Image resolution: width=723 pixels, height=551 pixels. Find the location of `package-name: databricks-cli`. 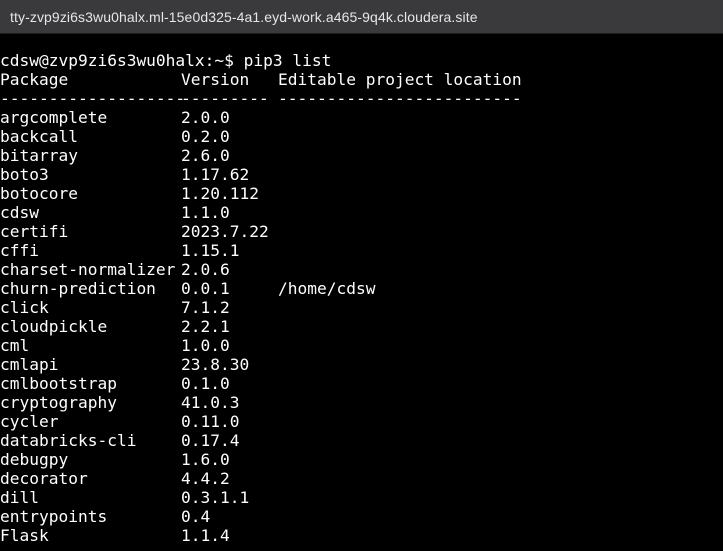

package-name: databricks-cli is located at coordinates (68, 440).